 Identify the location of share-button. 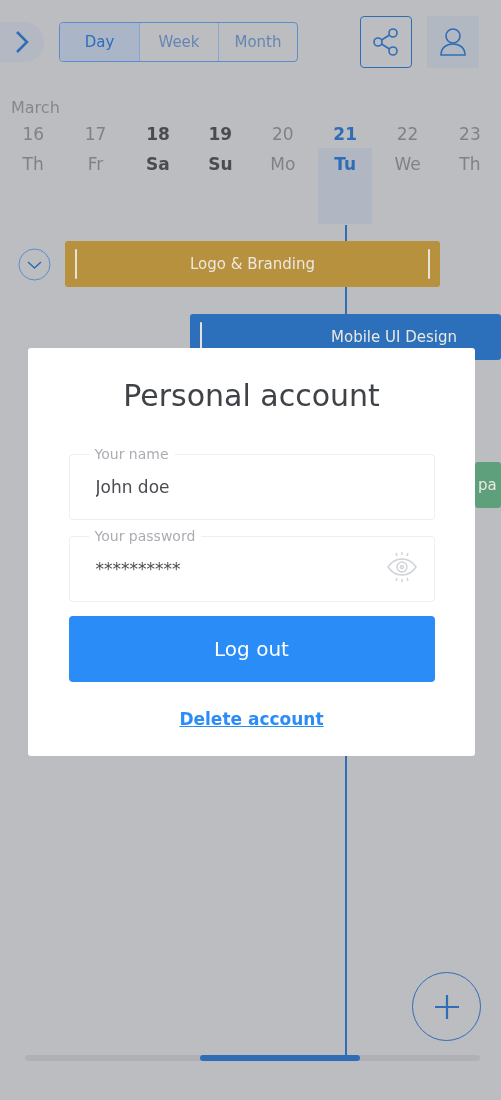
(386, 42).